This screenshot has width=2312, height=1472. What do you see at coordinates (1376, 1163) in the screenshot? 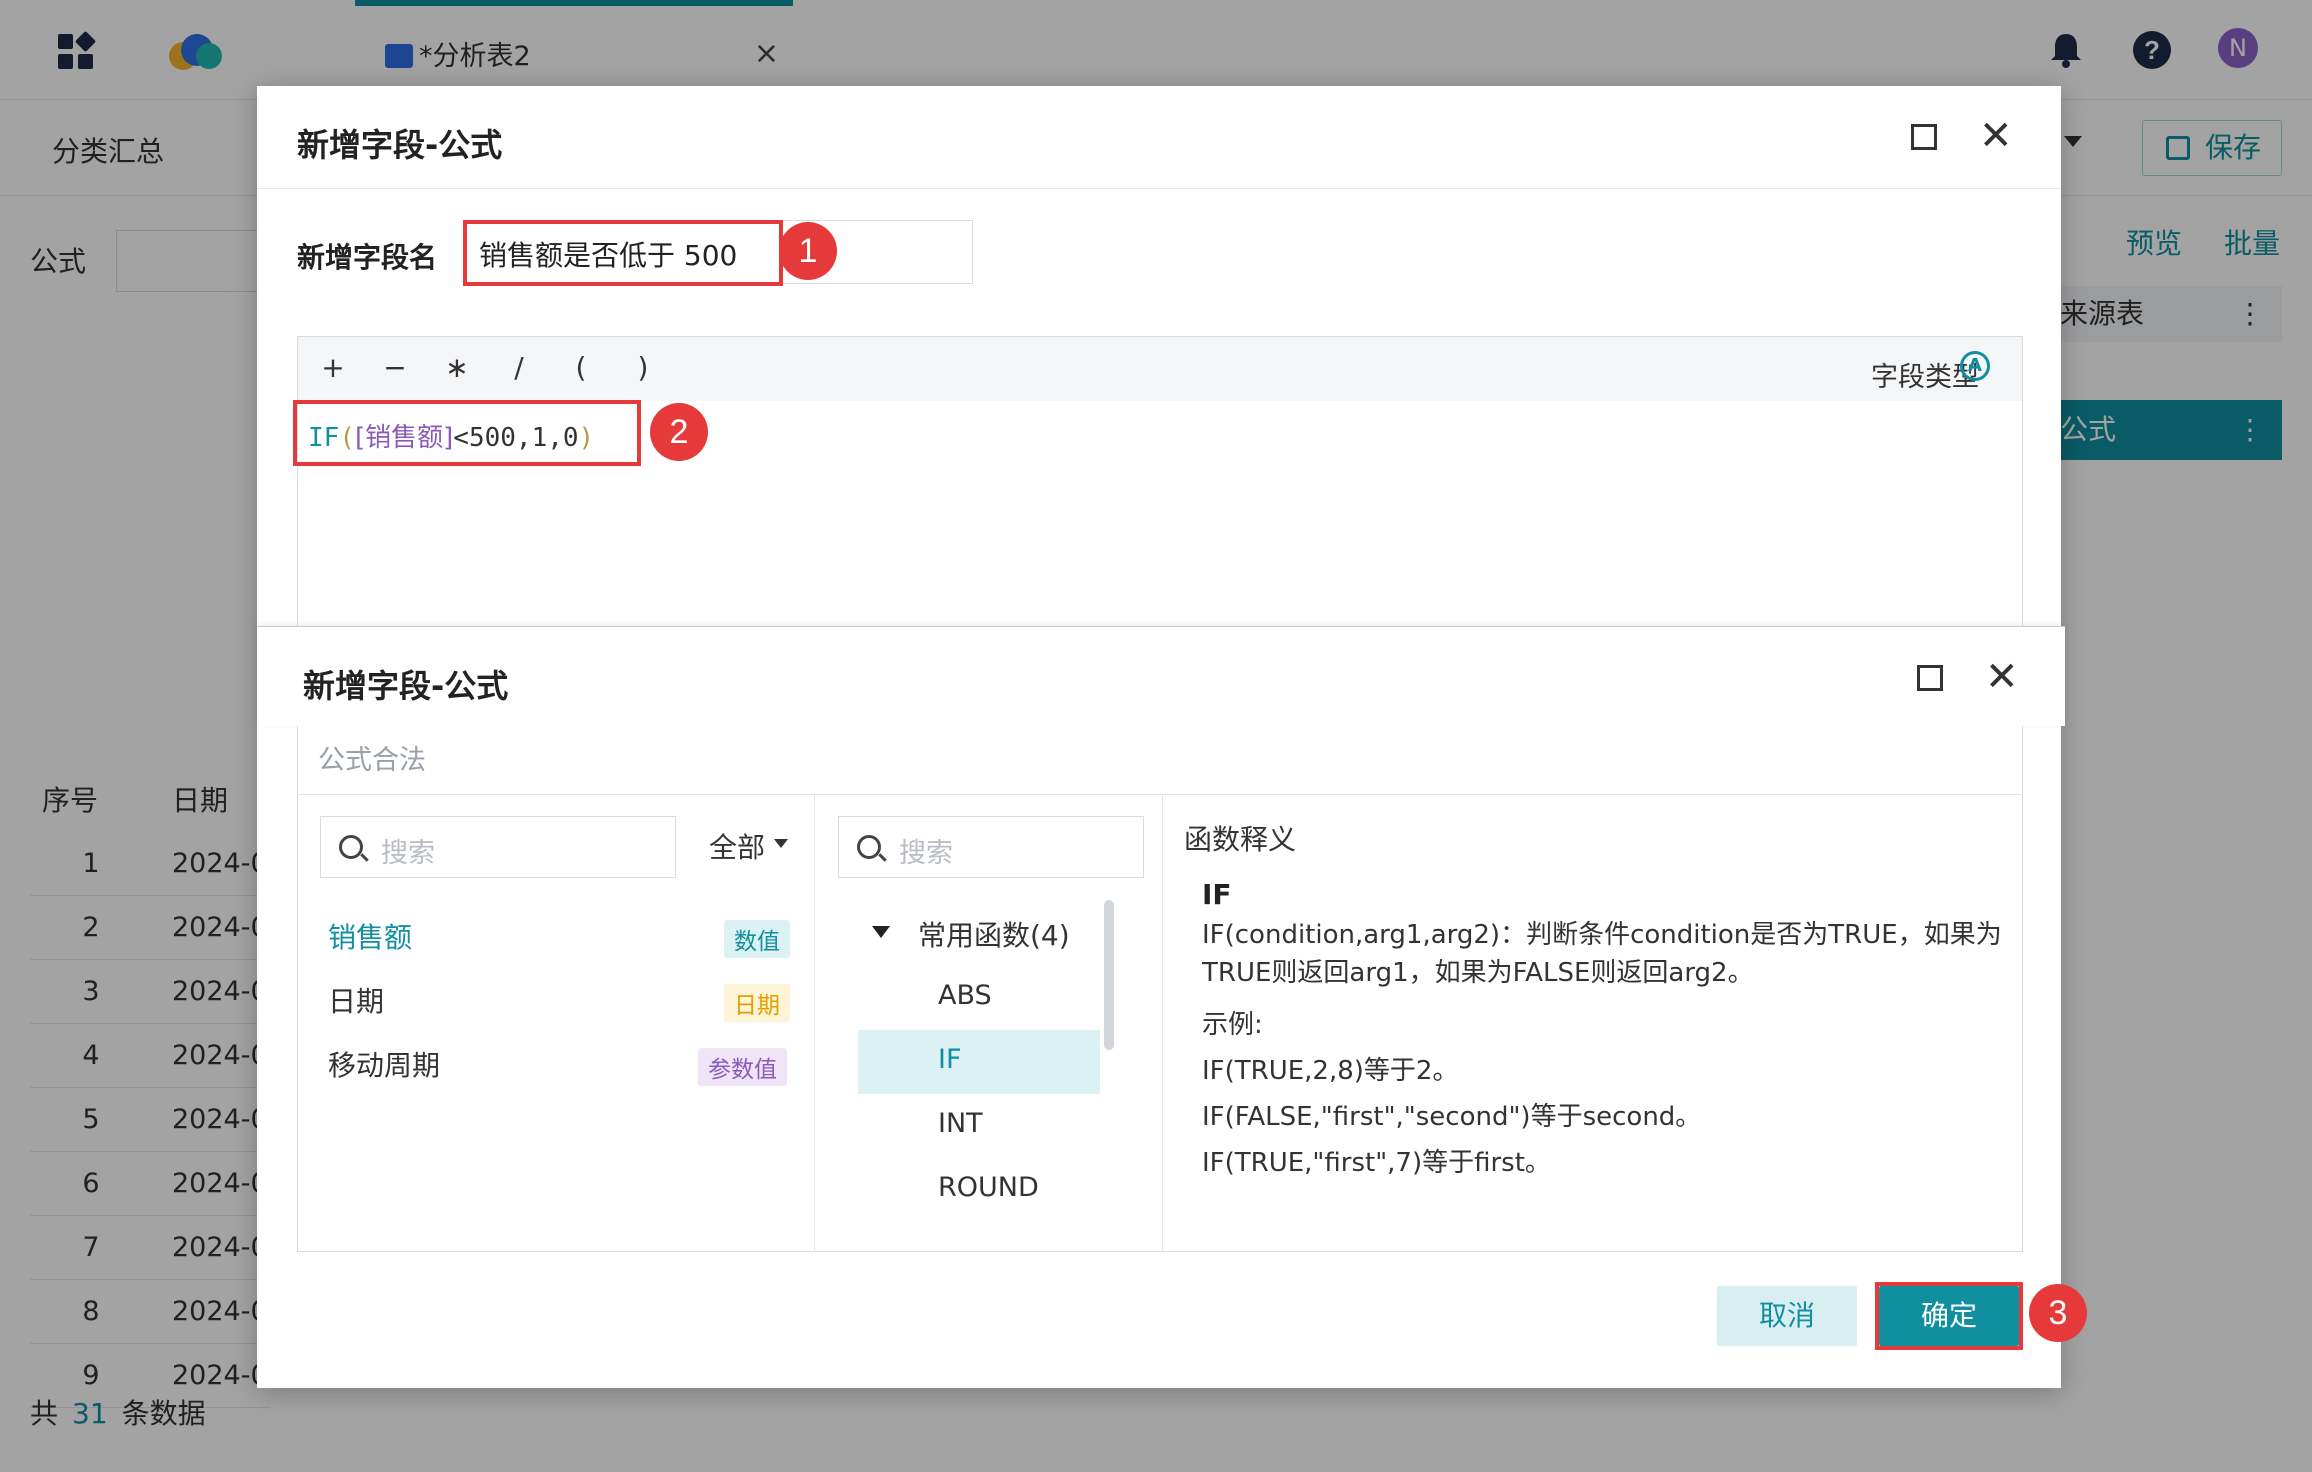
I see `function-description-example: IF(TRUE,"first",7)等于first。` at bounding box center [1376, 1163].